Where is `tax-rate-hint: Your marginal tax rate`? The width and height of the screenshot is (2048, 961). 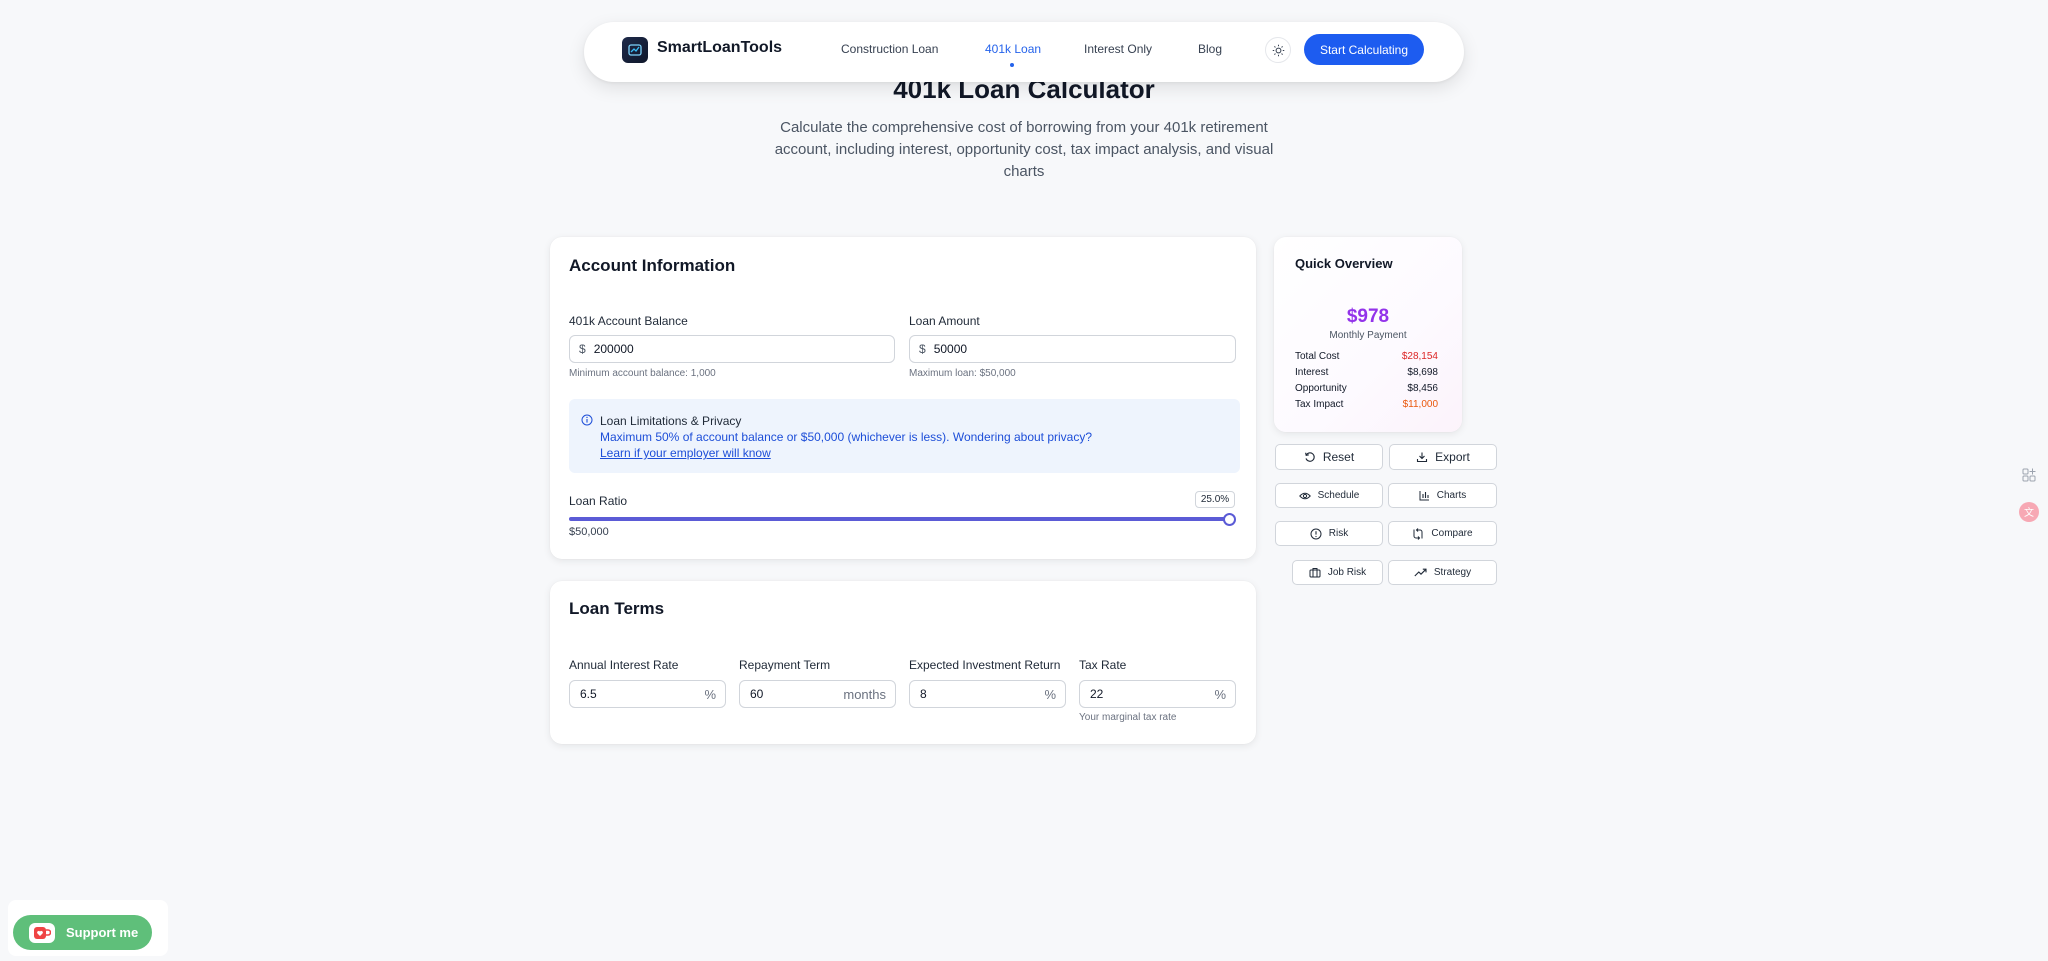 tax-rate-hint: Your marginal tax rate is located at coordinates (1128, 717).